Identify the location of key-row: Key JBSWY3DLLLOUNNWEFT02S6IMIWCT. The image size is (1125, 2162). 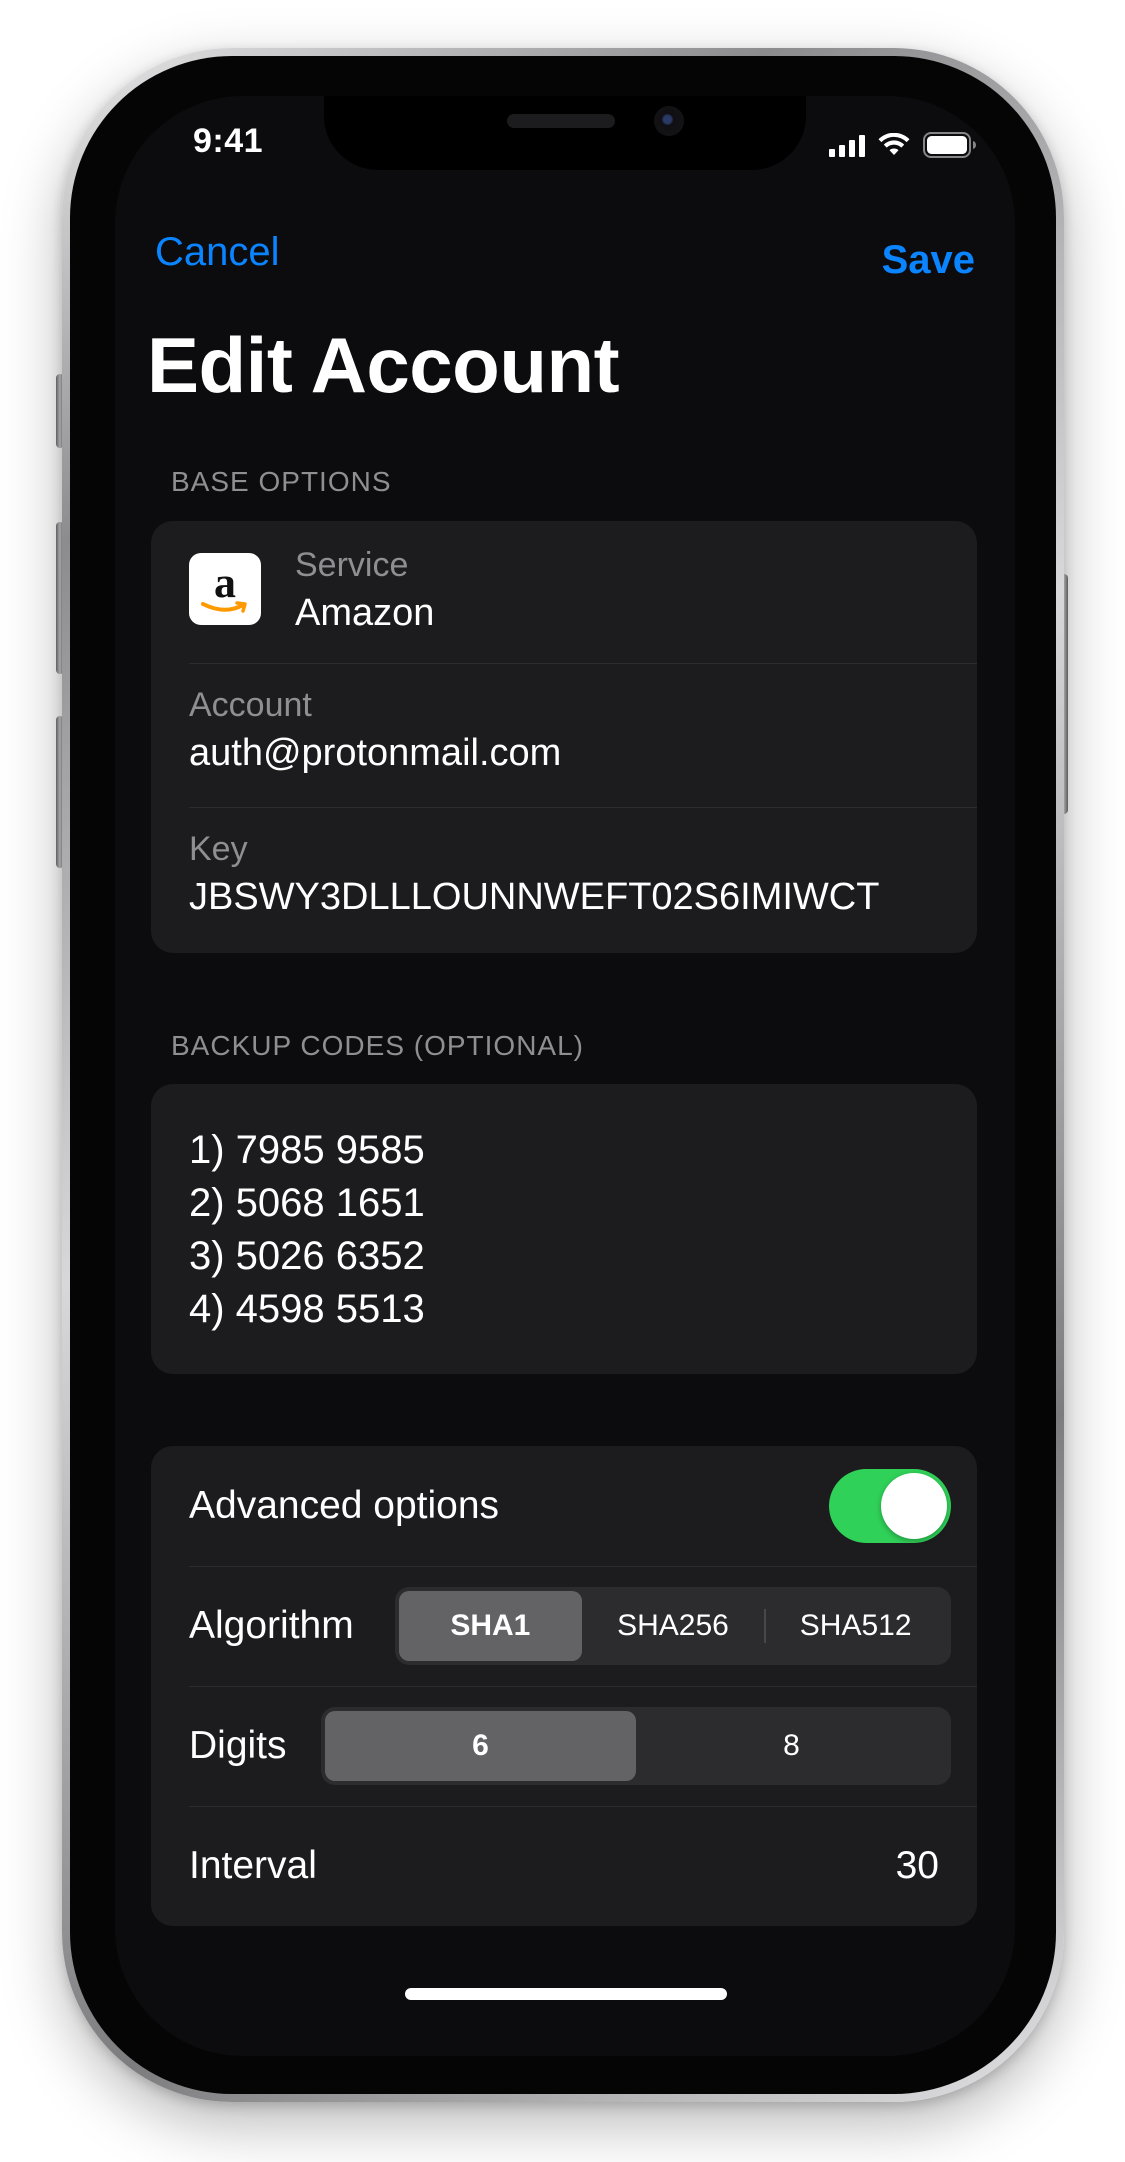
(564, 880).